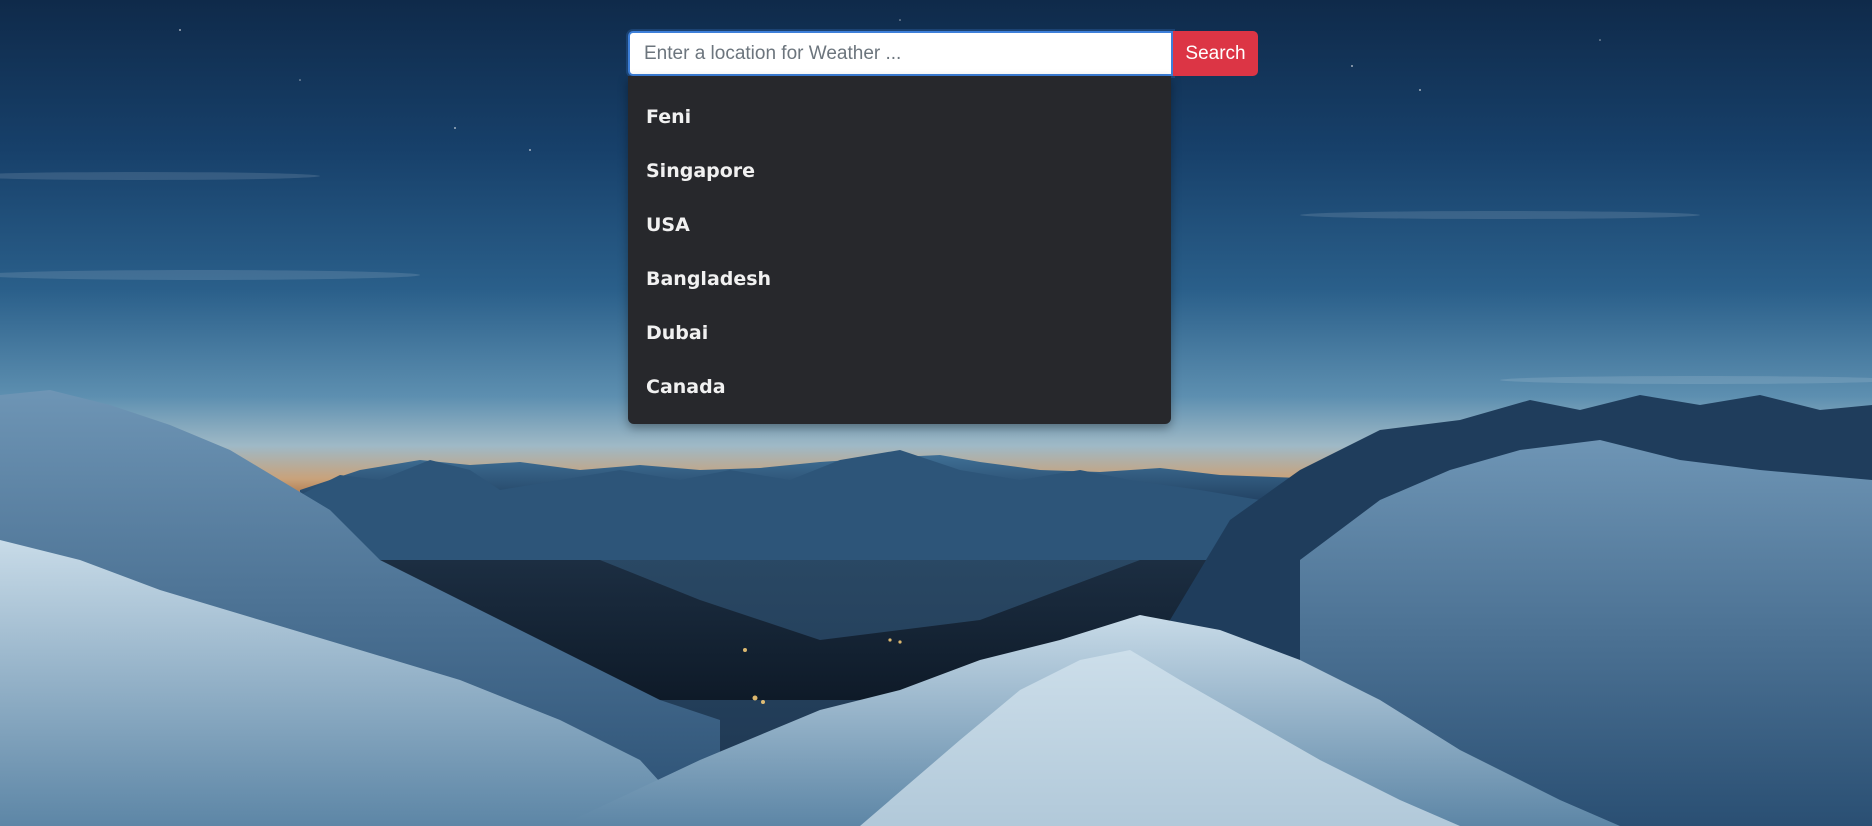  What do you see at coordinates (899, 225) in the screenshot?
I see `suggestion-item-usa: USA` at bounding box center [899, 225].